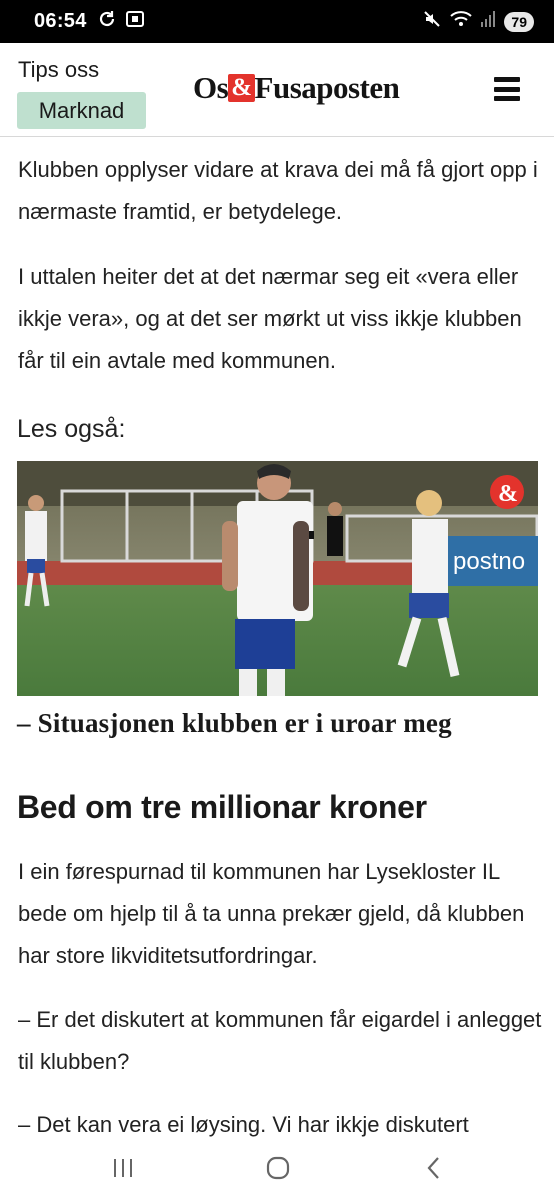  What do you see at coordinates (488, 21) in the screenshot?
I see `signal-icon` at bounding box center [488, 21].